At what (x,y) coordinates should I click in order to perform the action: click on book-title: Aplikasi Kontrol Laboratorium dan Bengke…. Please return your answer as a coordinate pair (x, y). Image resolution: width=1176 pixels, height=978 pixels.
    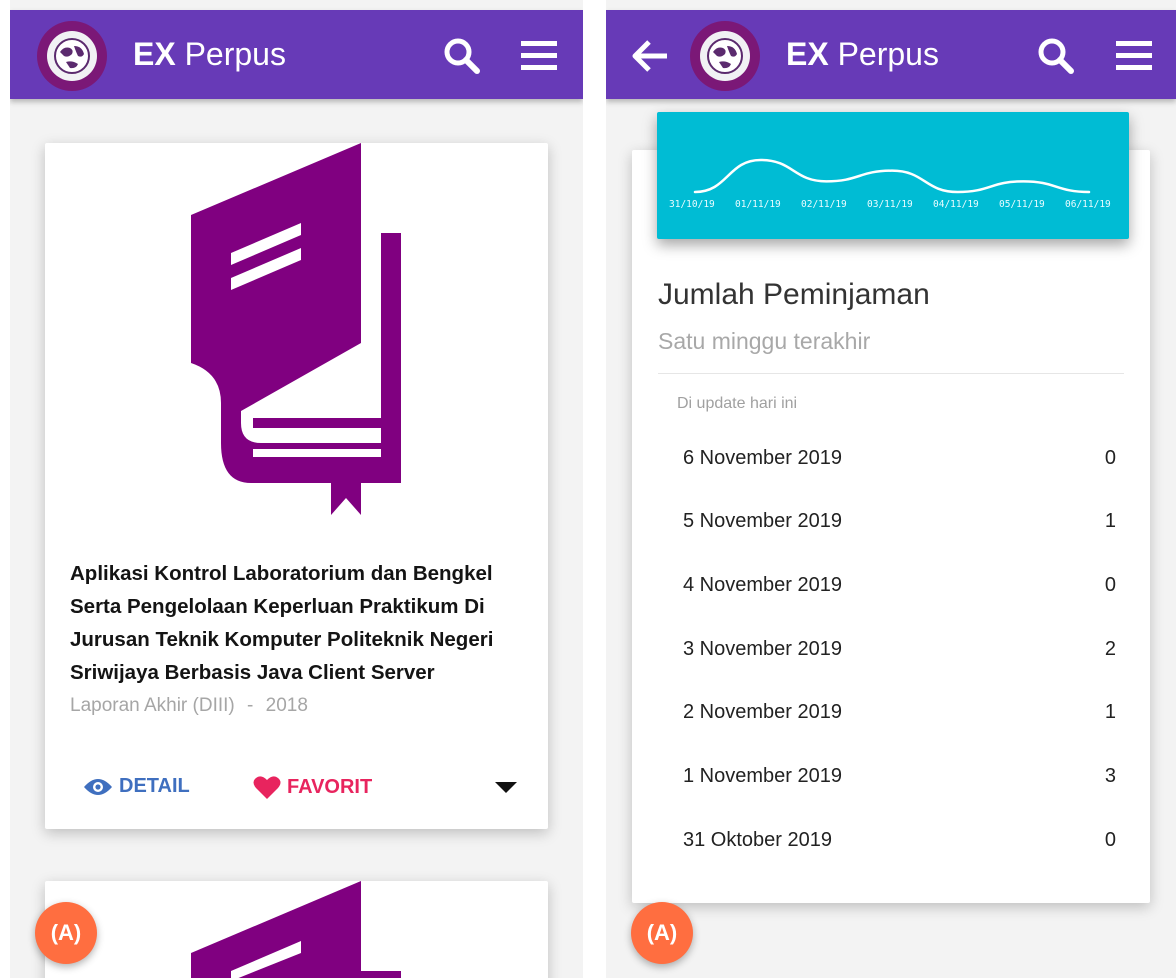
    Looking at the image, I should click on (300, 623).